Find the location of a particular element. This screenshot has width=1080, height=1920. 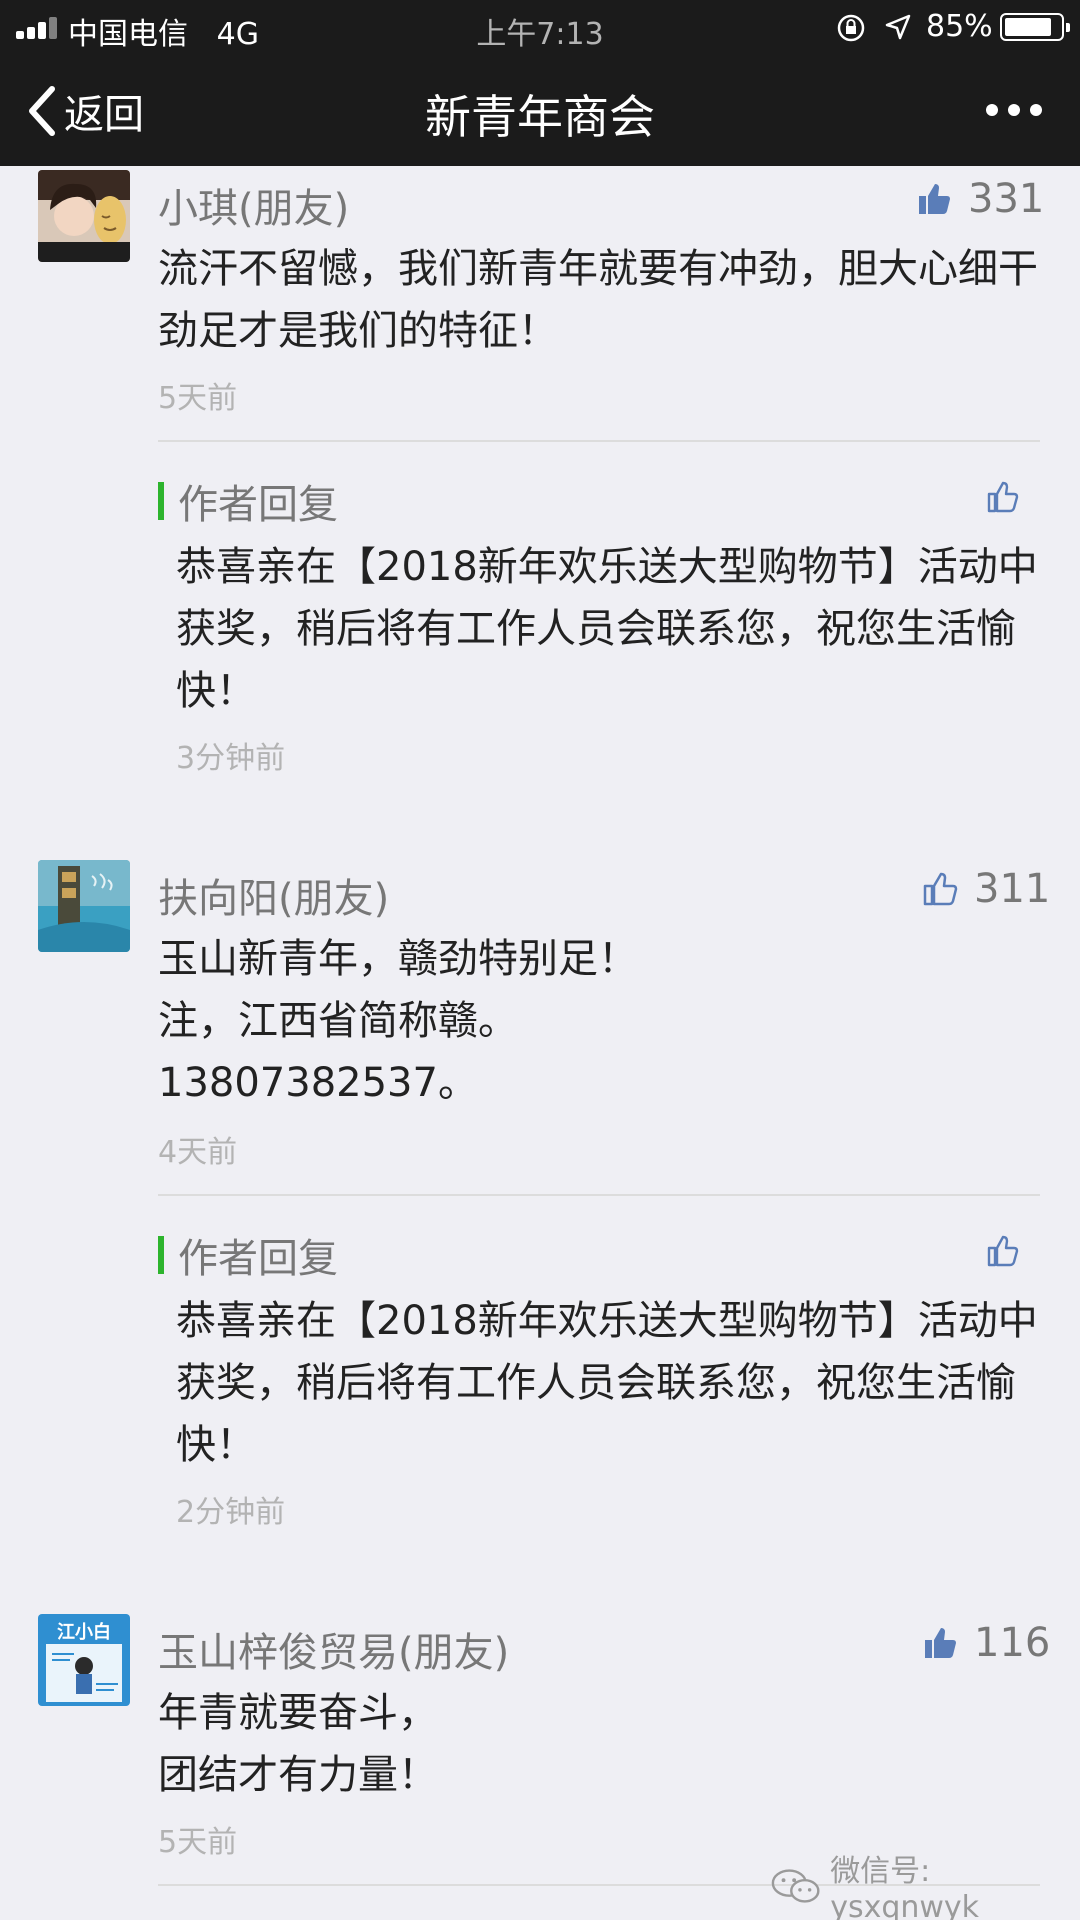

comment-text: 玉山新青年，赣劲特别足！ 注，江西省简称赣。 13807382537。 is located at coordinates (398, 1021).